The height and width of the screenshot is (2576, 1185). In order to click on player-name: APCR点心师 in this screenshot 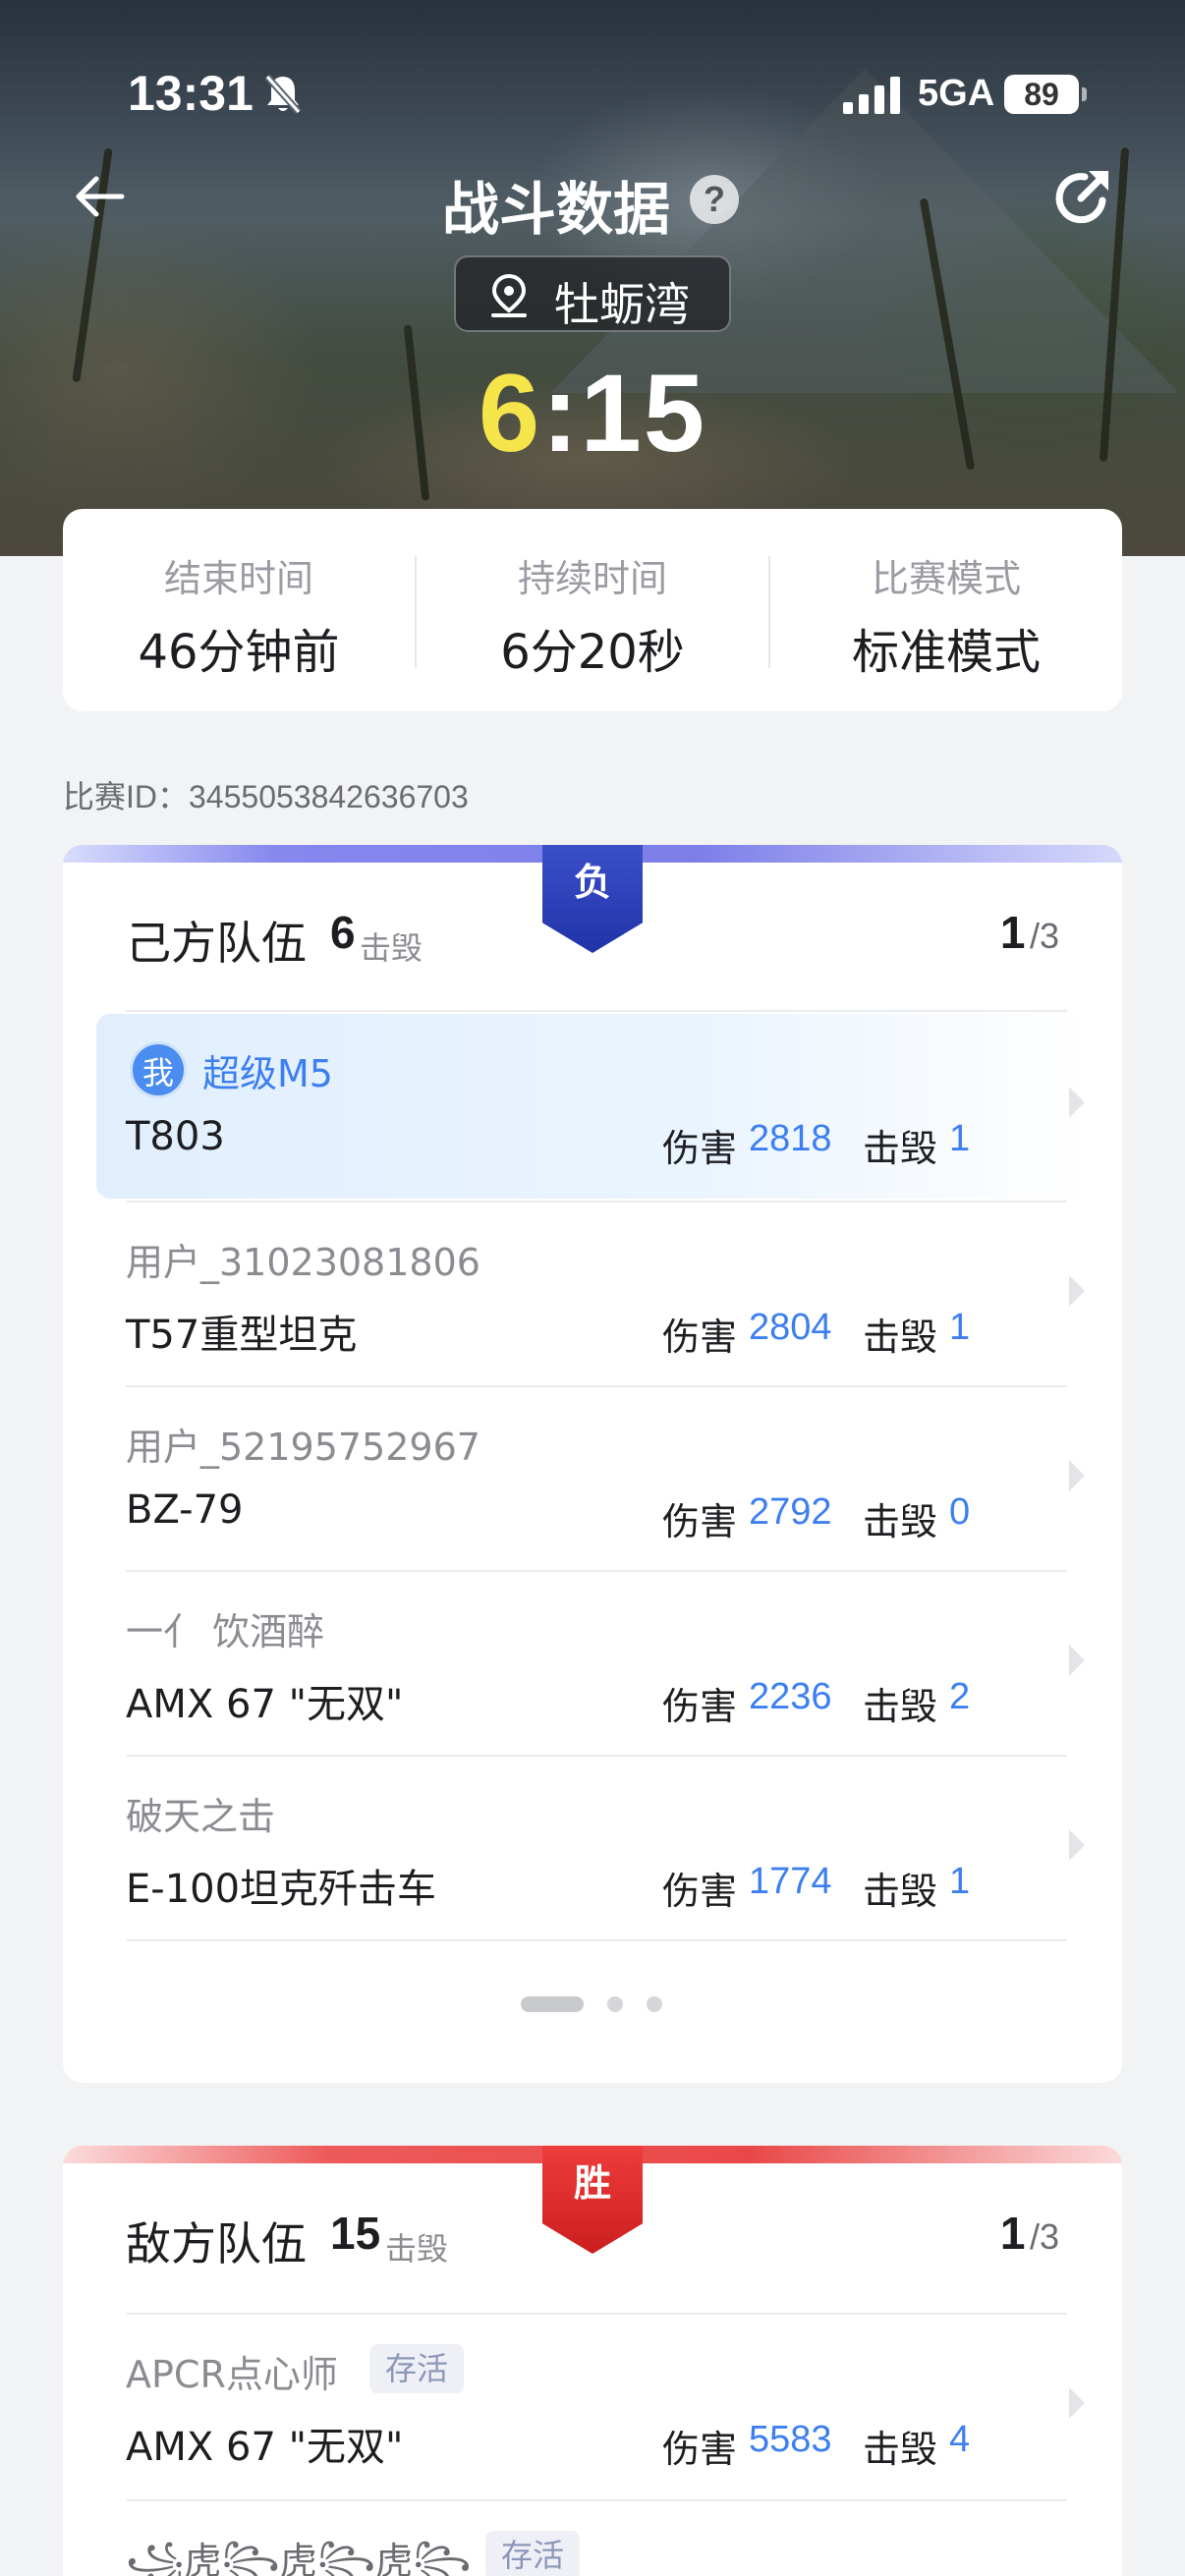, I will do `click(232, 2374)`.